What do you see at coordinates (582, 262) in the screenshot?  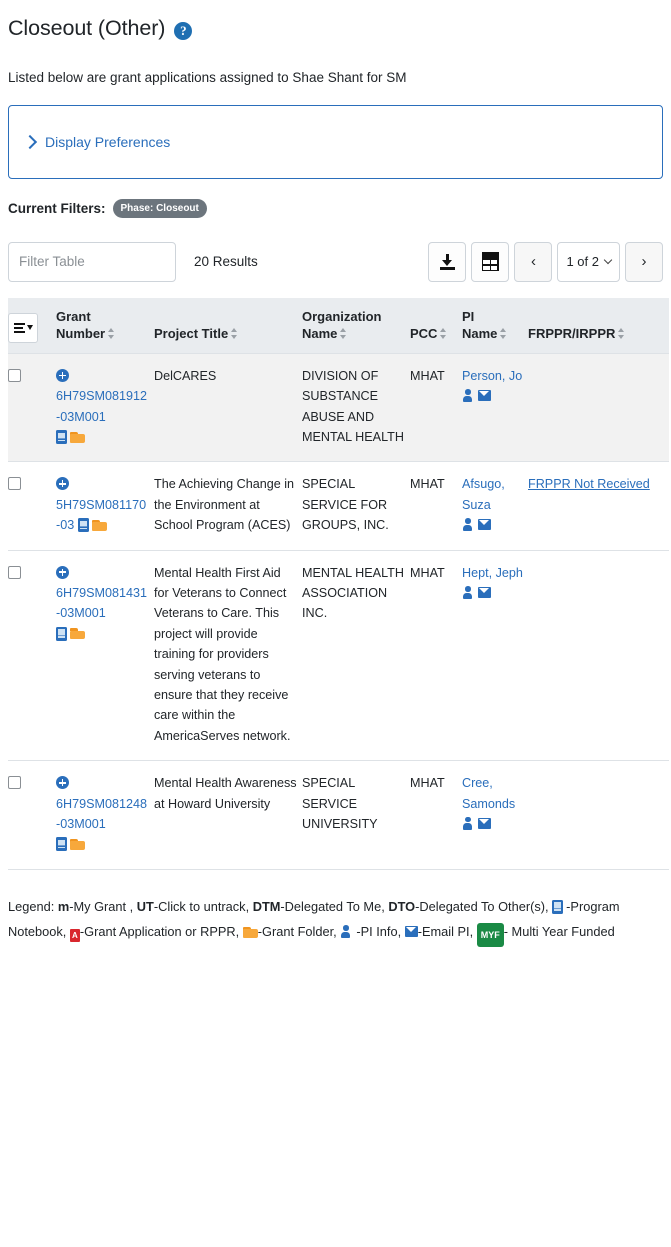 I see `page-selector-label: 1 of 2` at bounding box center [582, 262].